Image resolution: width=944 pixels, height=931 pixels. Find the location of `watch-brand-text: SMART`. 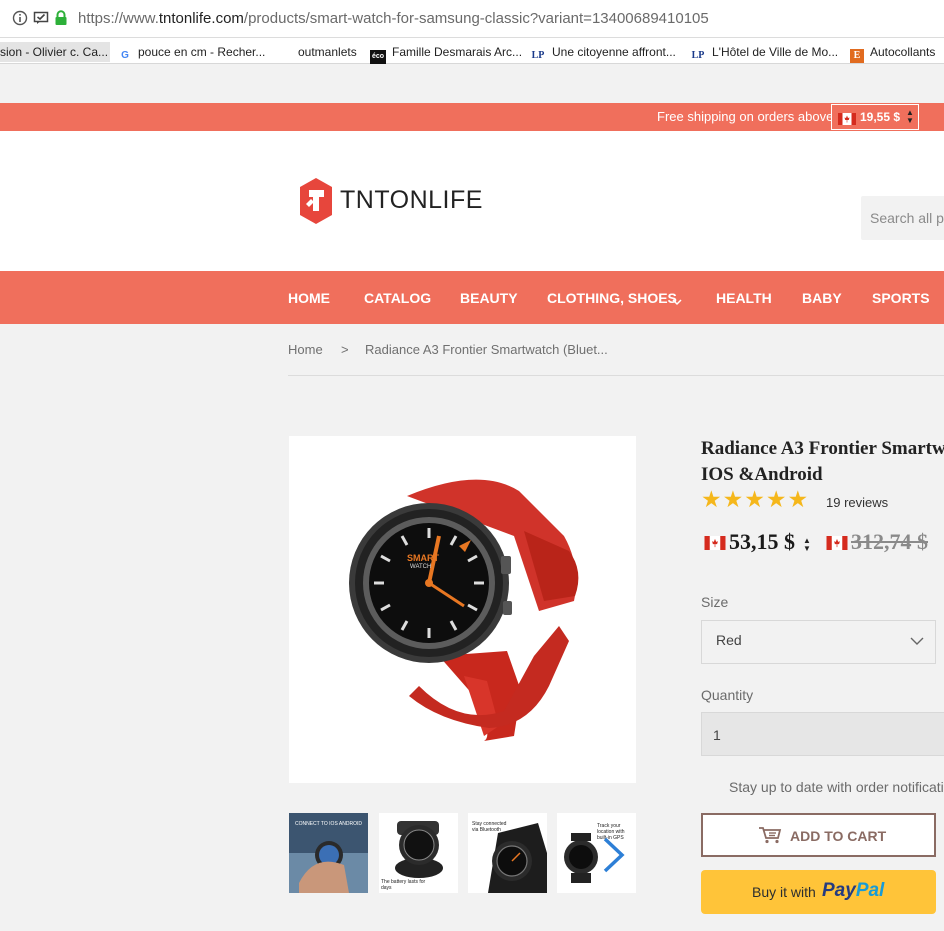

watch-brand-text: SMART is located at coordinates (423, 558).